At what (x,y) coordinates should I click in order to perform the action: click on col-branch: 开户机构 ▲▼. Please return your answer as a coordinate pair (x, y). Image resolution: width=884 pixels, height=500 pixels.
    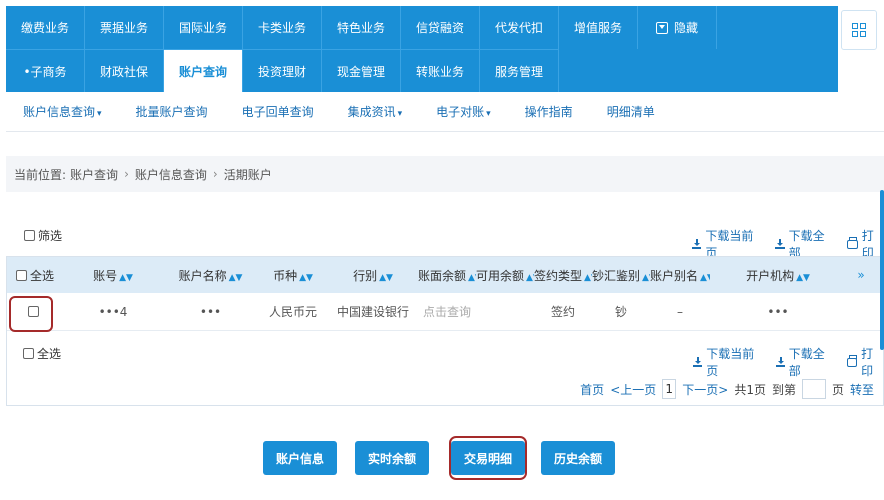
    Looking at the image, I should click on (778, 275).